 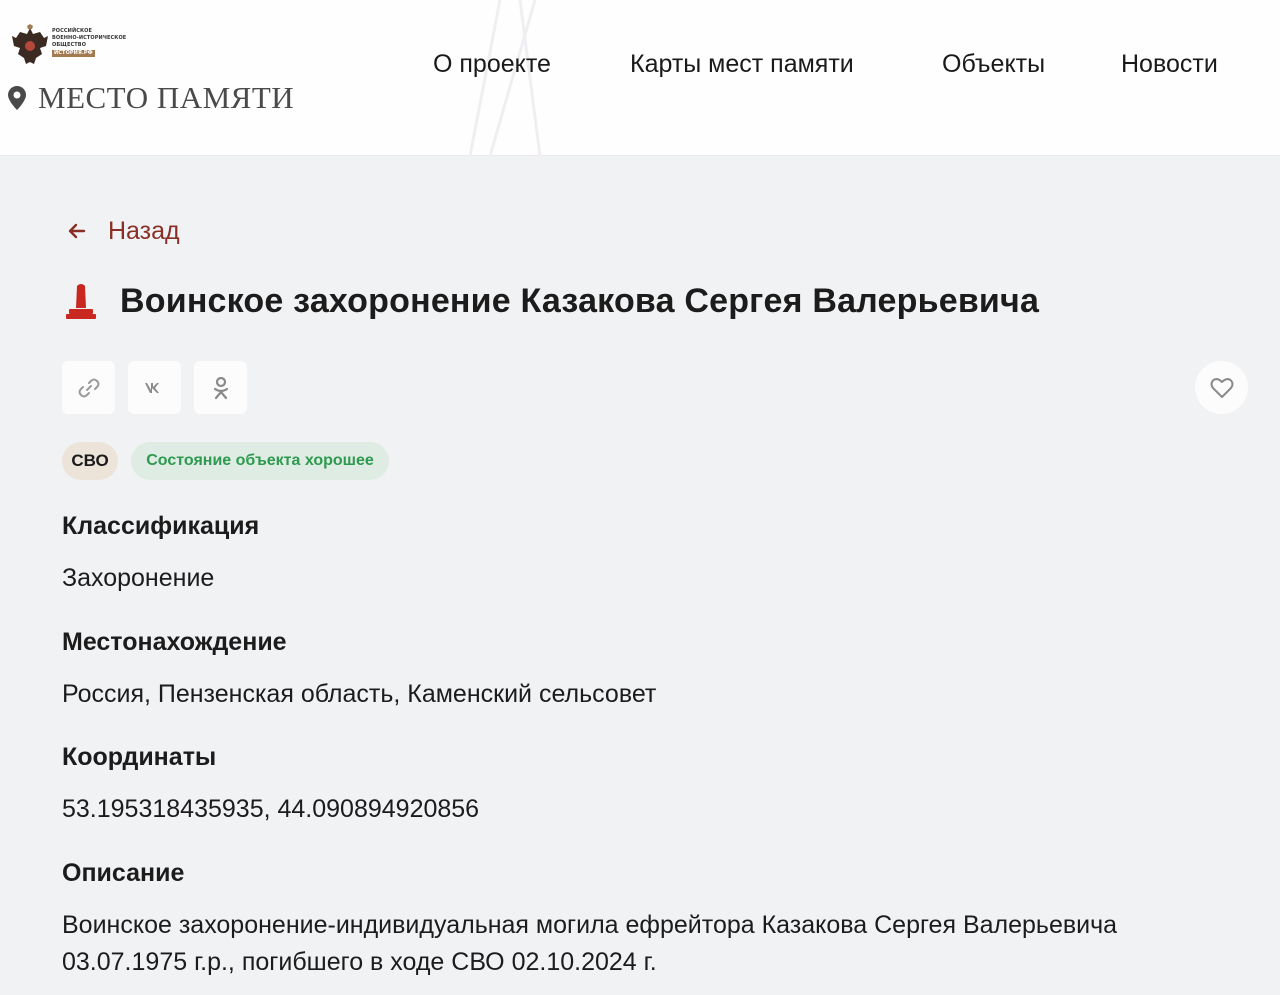 What do you see at coordinates (174, 642) in the screenshot?
I see `location-label: Местонахождение` at bounding box center [174, 642].